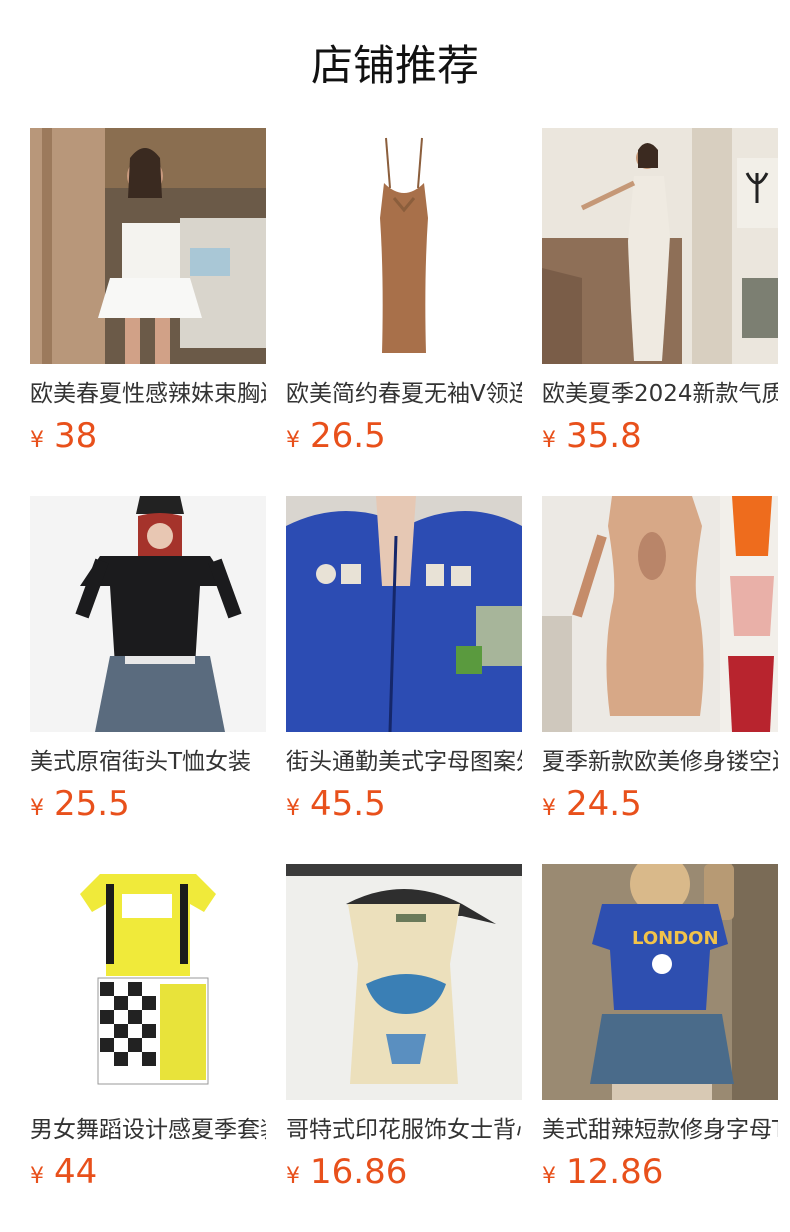 The width and height of the screenshot is (790, 1232). I want to click on price-row: ¥12.86, so click(602, 1172).